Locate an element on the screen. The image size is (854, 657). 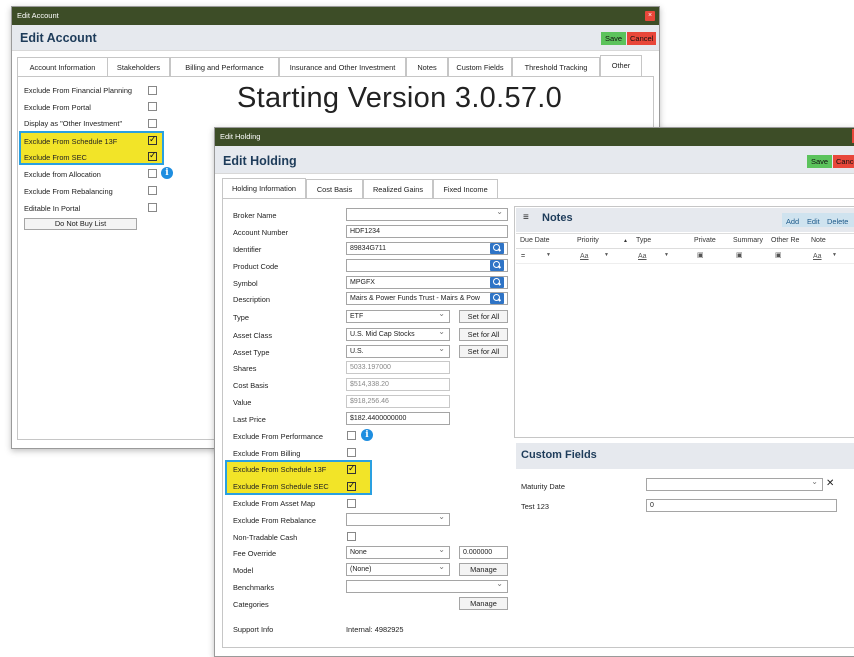
benchmarks-select is located at coordinates (427, 586).